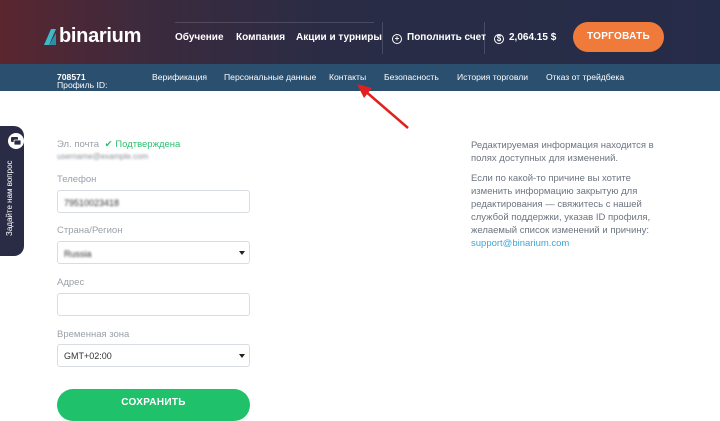 Image resolution: width=720 pixels, height=421 pixels. What do you see at coordinates (347, 77) in the screenshot?
I see `tab-contacts: Контакты` at bounding box center [347, 77].